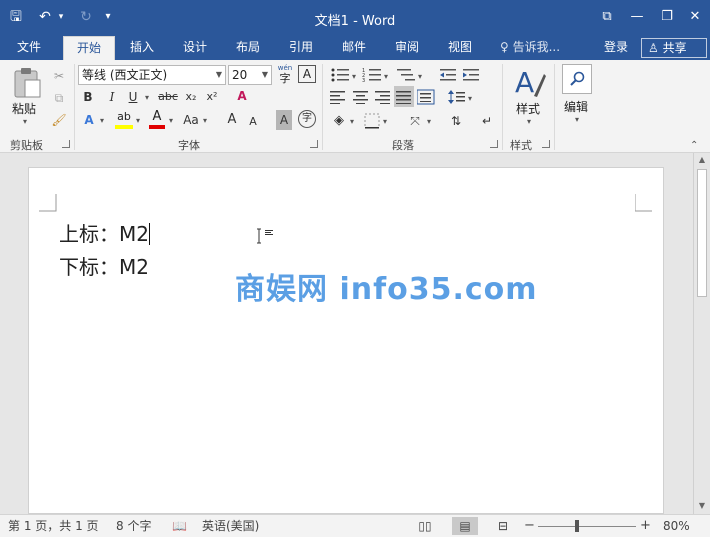 This screenshot has width=710, height=537. Describe the element at coordinates (503, 526) in the screenshot. I see `web-layout-icon: ⊟` at that location.